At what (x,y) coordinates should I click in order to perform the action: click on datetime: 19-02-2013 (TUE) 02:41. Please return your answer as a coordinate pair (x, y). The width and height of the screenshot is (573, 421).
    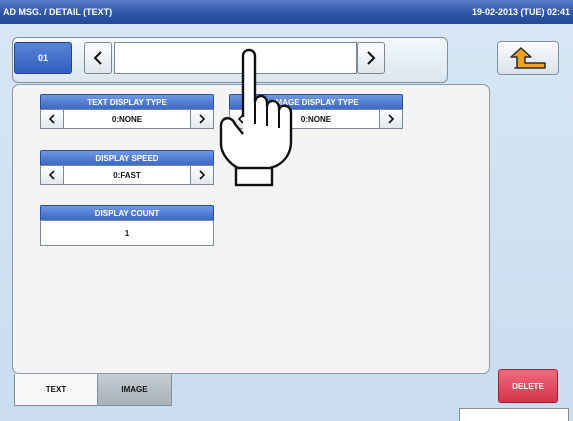
    Looking at the image, I should click on (520, 12).